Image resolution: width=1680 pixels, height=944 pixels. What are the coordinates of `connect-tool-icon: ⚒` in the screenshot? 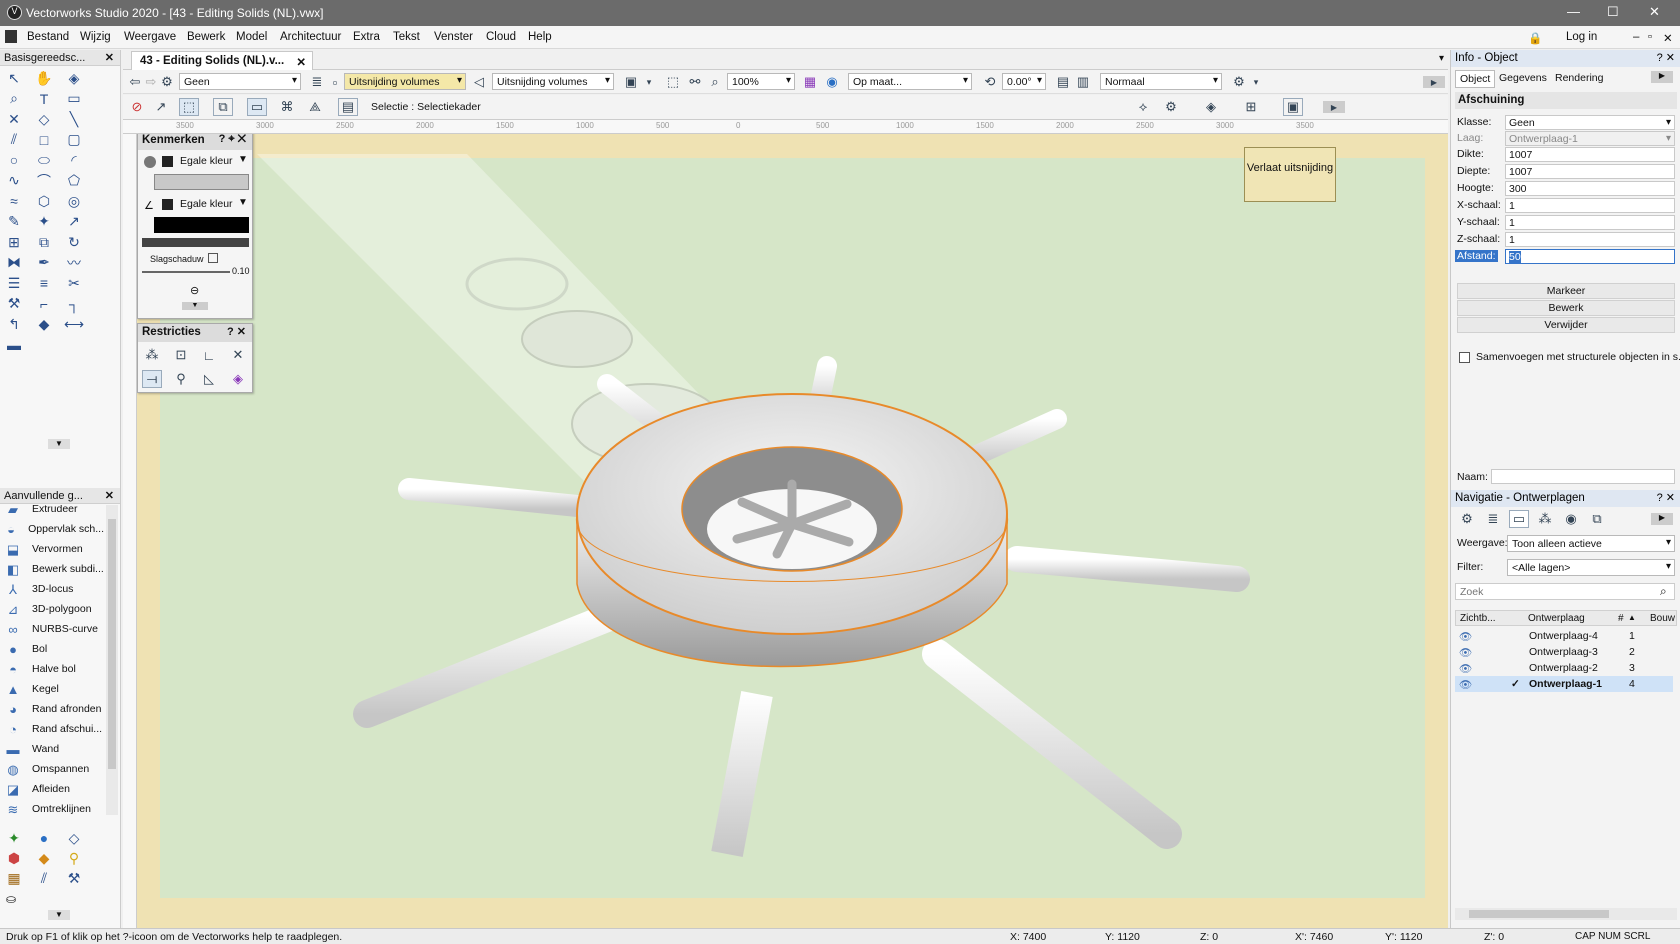 It's located at (14, 303).